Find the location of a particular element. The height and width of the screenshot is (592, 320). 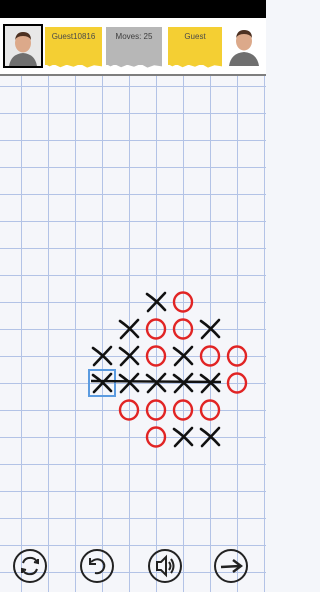

board-marks is located at coordinates (168, 369).